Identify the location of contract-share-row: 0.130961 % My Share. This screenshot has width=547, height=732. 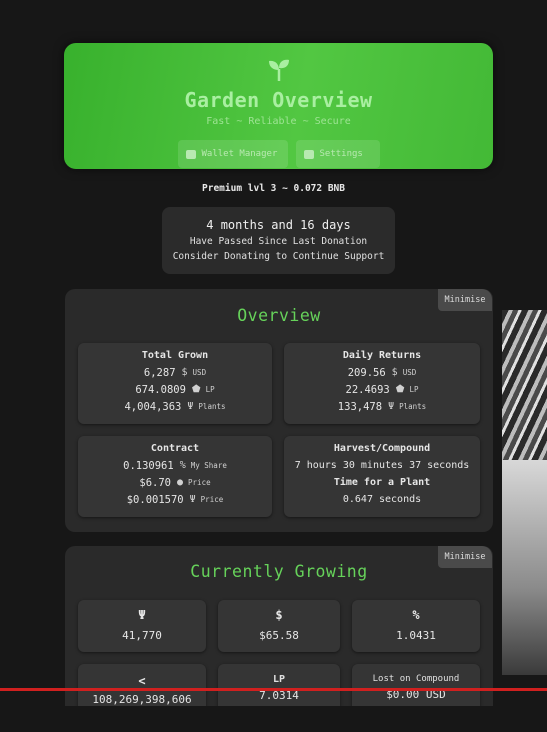
(175, 465).